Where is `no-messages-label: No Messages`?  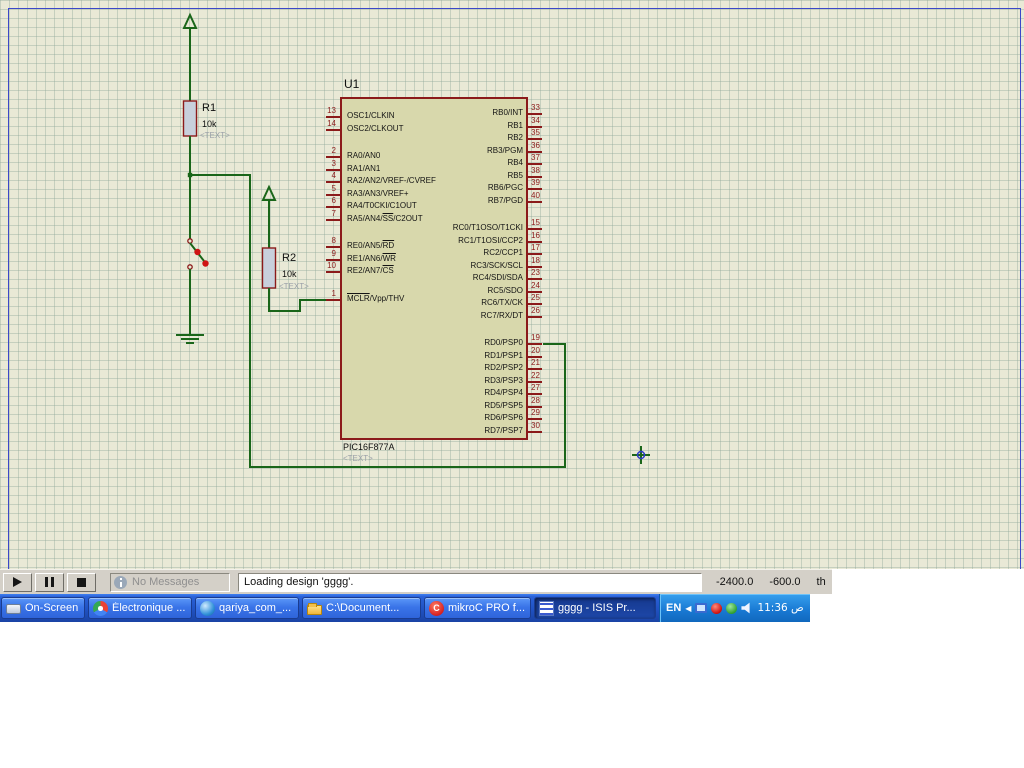 no-messages-label: No Messages is located at coordinates (166, 582).